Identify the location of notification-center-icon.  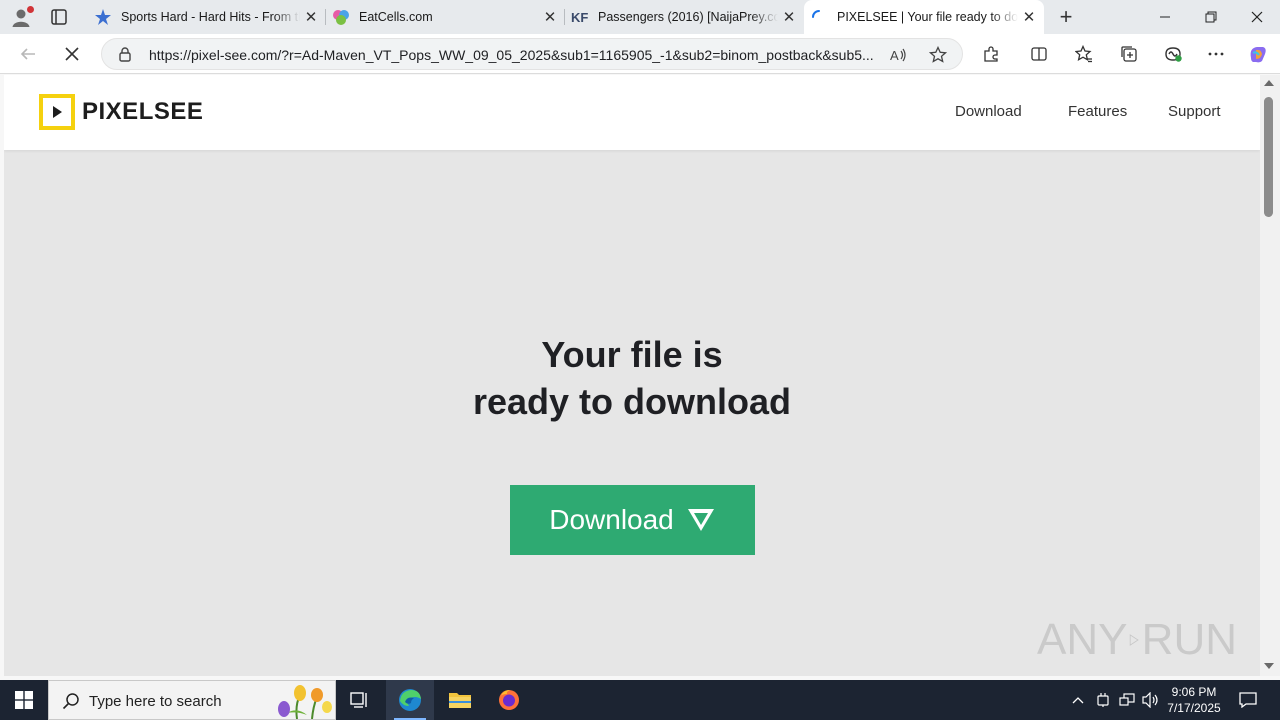
(1248, 700).